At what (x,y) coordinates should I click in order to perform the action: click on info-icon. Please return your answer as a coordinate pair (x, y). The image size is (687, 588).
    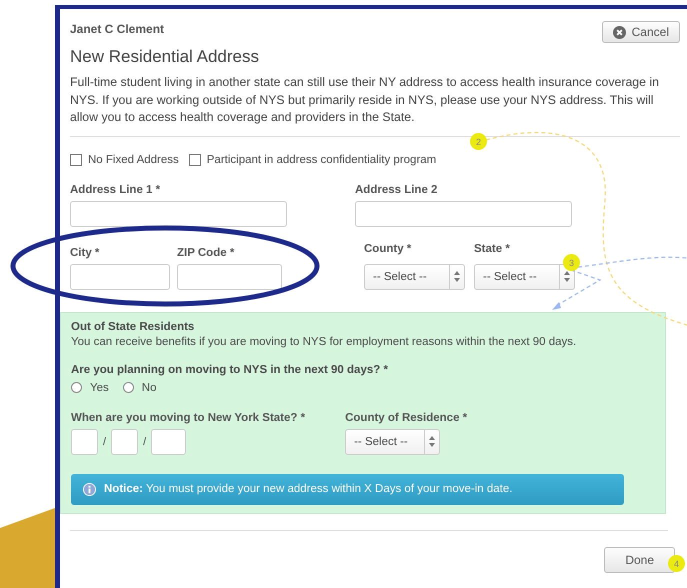
    Looking at the image, I should click on (89, 489).